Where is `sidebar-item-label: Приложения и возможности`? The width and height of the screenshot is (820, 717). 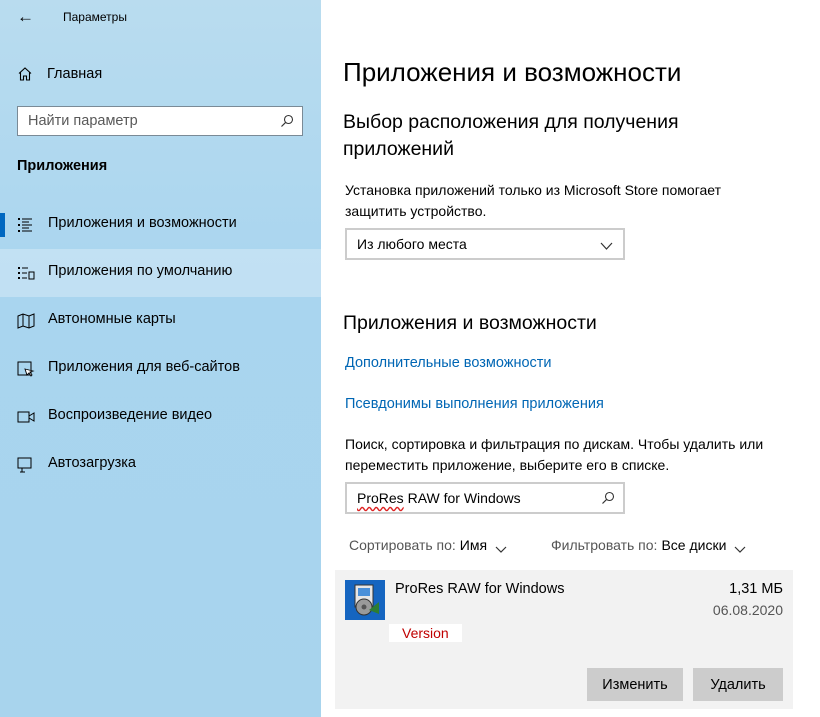 sidebar-item-label: Приложения и возможности is located at coordinates (142, 223).